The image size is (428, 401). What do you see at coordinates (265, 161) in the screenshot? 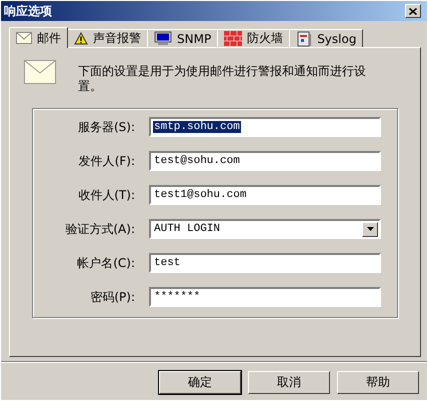
I see `input-field: test@sohu.com` at bounding box center [265, 161].